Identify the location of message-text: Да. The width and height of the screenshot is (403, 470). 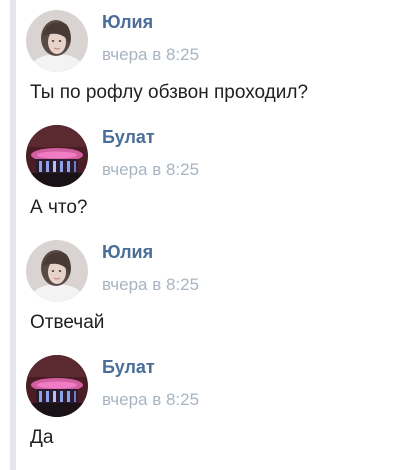
(42, 437).